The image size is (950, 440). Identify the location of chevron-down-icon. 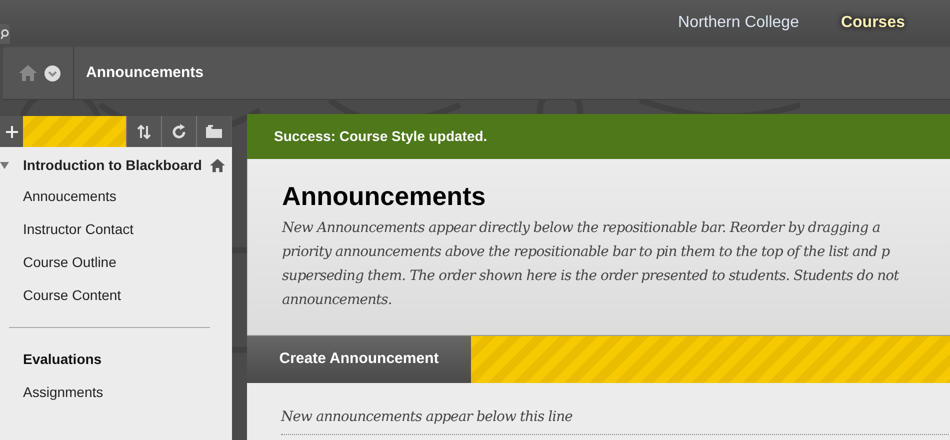
(52, 73).